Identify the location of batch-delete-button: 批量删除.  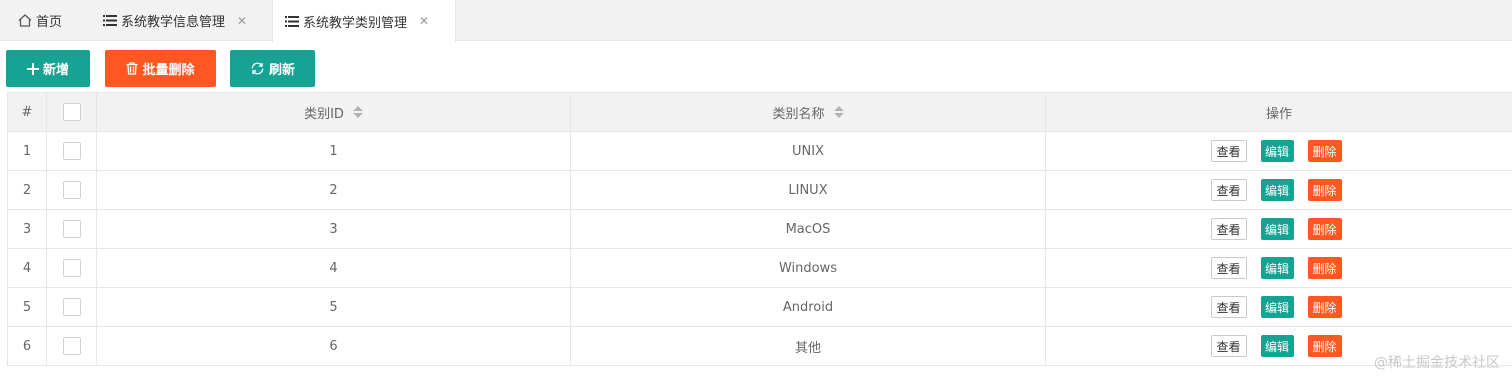
(160, 68).